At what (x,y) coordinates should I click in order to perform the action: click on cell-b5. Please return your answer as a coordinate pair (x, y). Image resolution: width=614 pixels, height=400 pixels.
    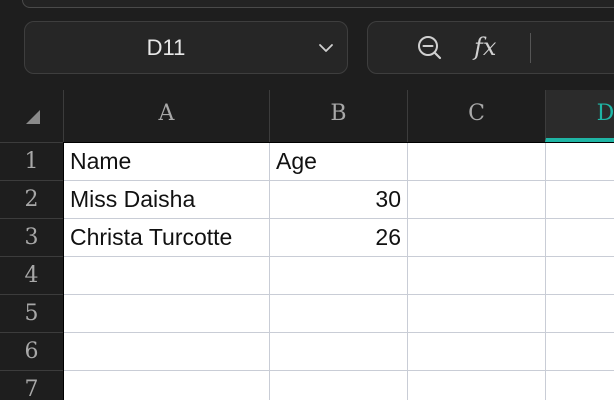
    Looking at the image, I should click on (339, 314).